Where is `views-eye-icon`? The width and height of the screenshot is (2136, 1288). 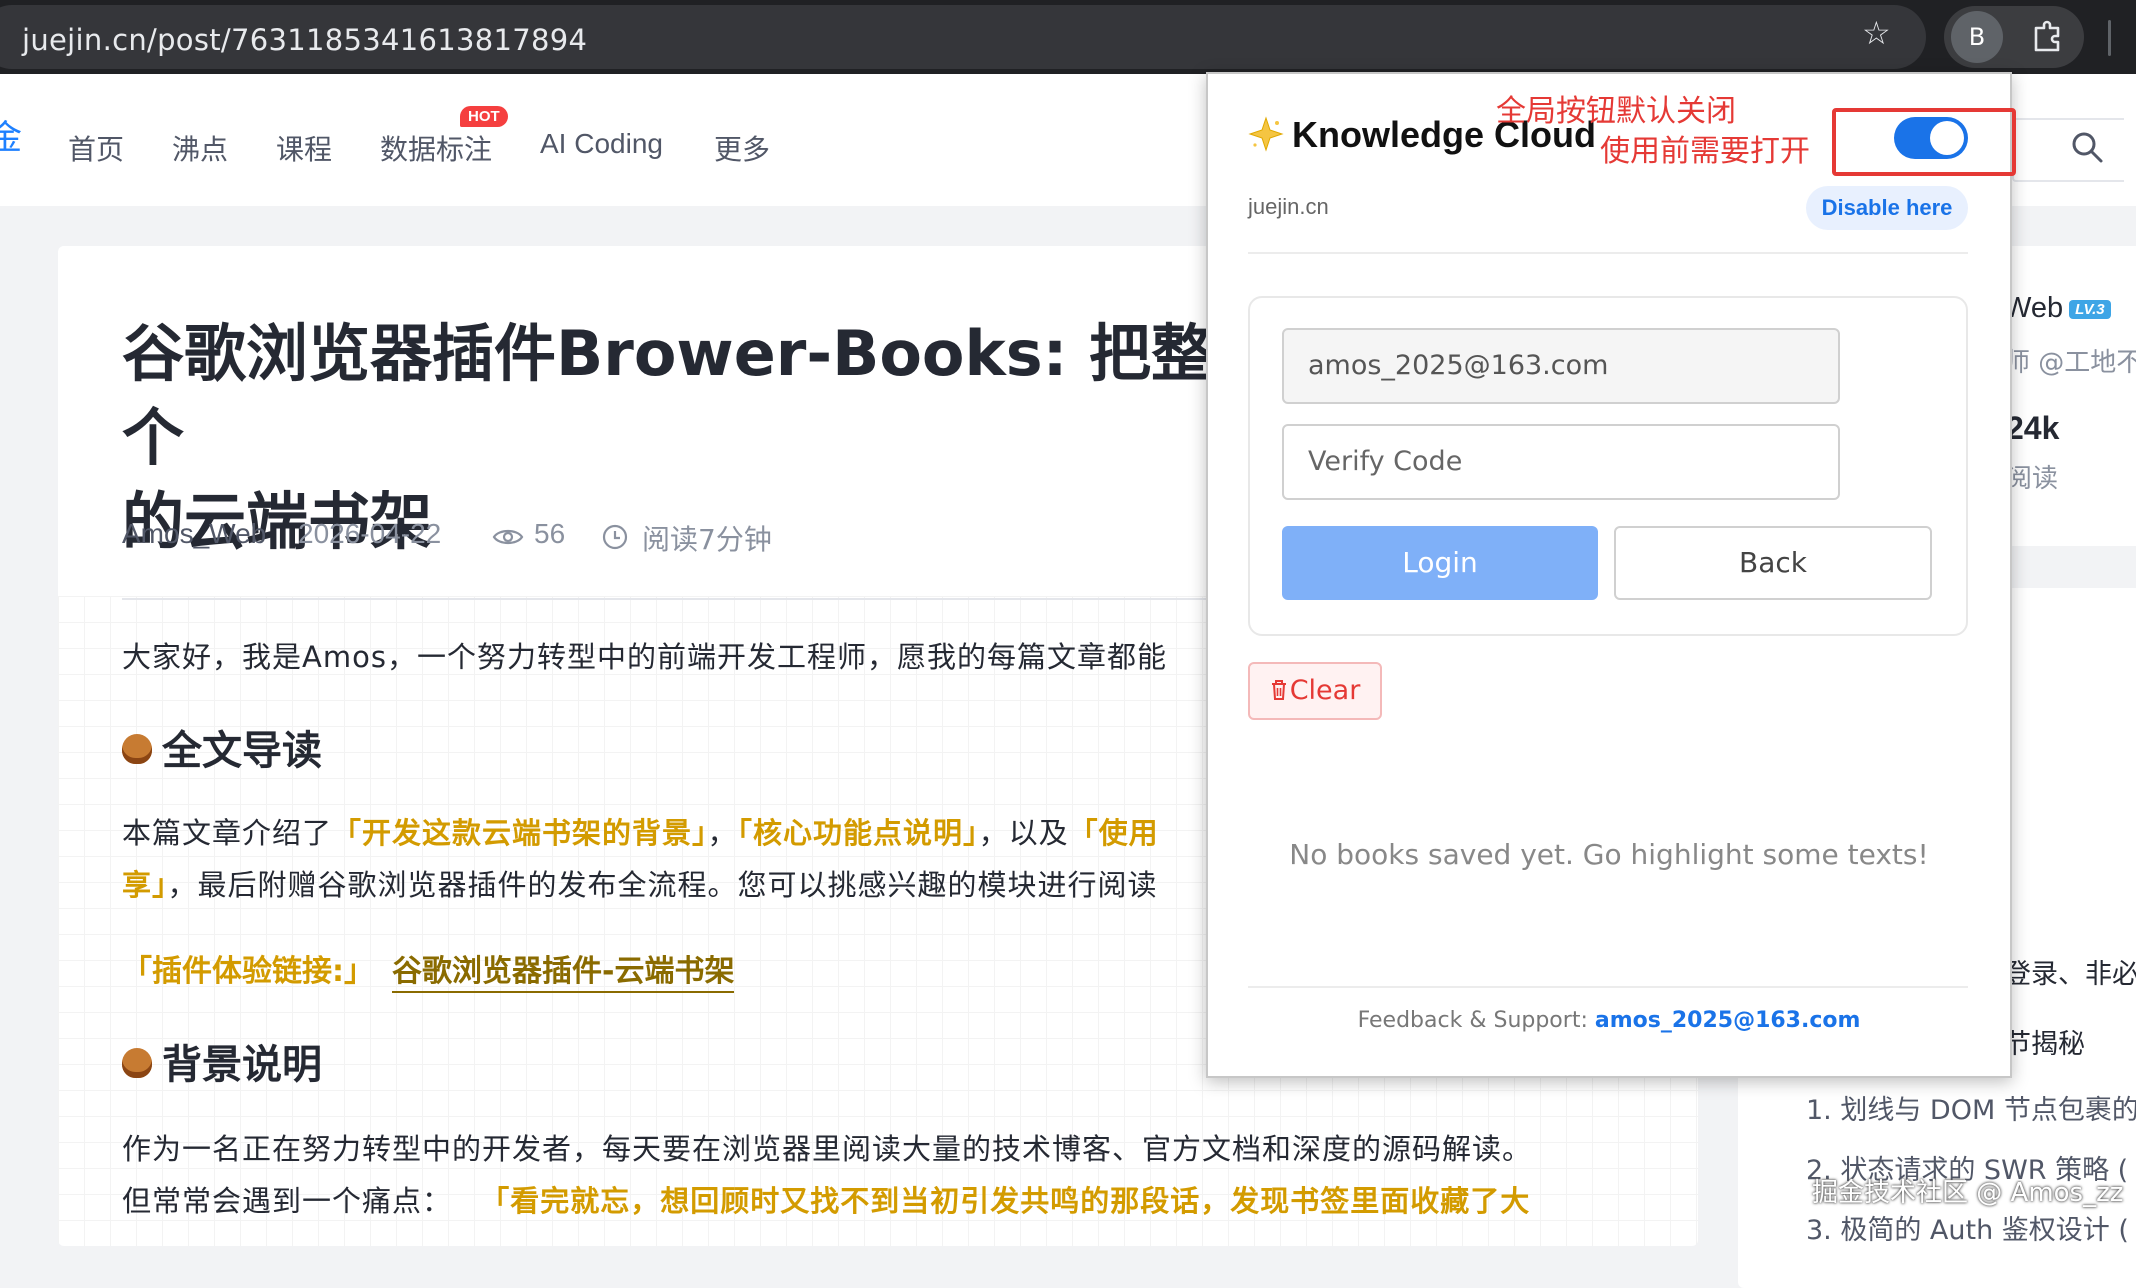
views-eye-icon is located at coordinates (508, 537).